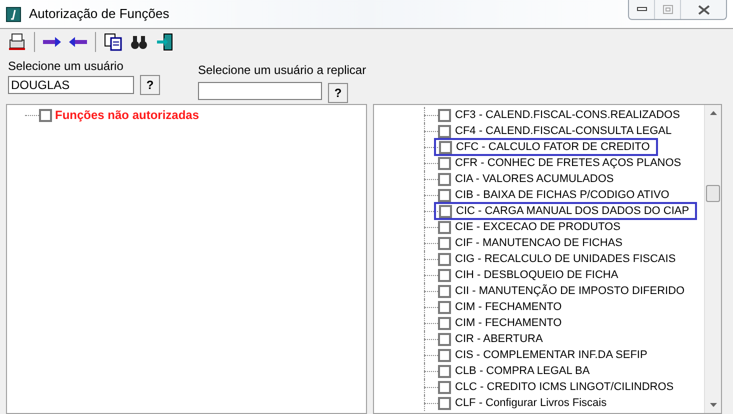 The height and width of the screenshot is (414, 733). I want to click on tree-item: CIH - DESBLOQUEIO DE FICHA, so click(536, 275).